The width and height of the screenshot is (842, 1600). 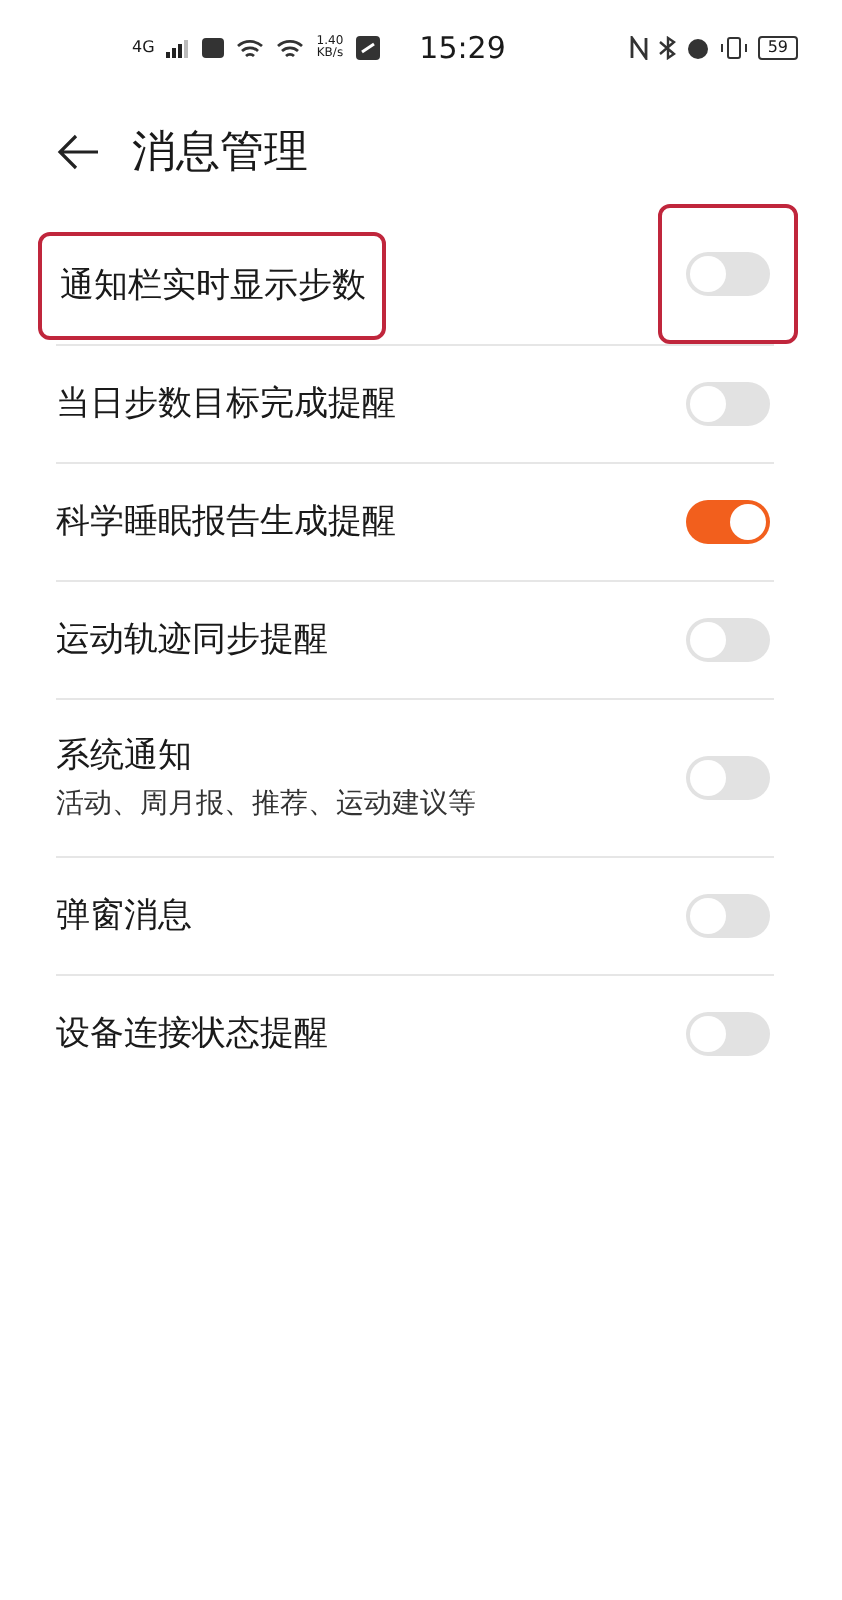 What do you see at coordinates (226, 404) in the screenshot?
I see `setting-label: 当日步数目标完成提醒` at bounding box center [226, 404].